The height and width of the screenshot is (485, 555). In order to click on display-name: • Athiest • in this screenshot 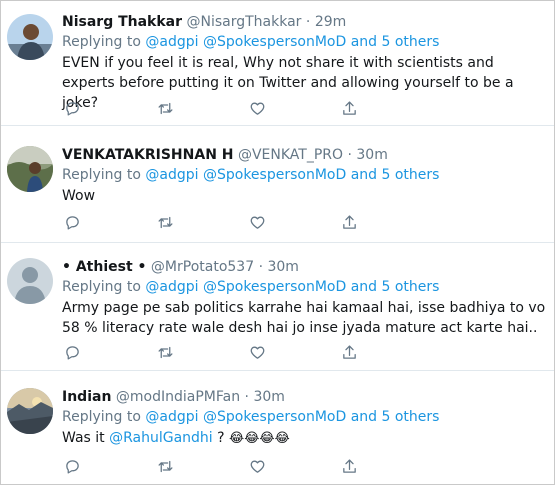, I will do `click(104, 267)`.